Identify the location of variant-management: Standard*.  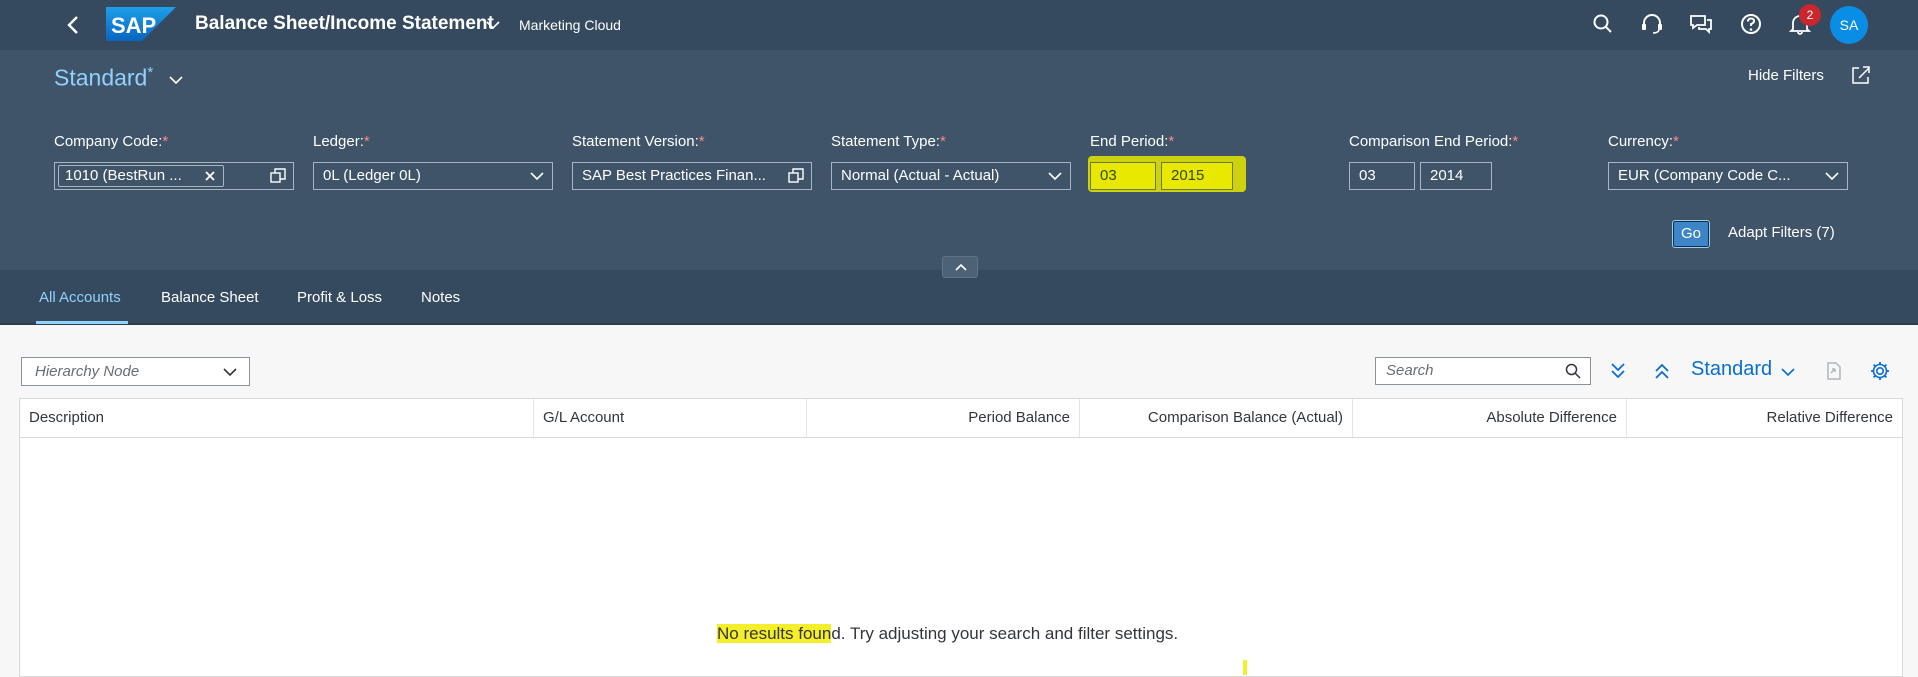
(103, 78).